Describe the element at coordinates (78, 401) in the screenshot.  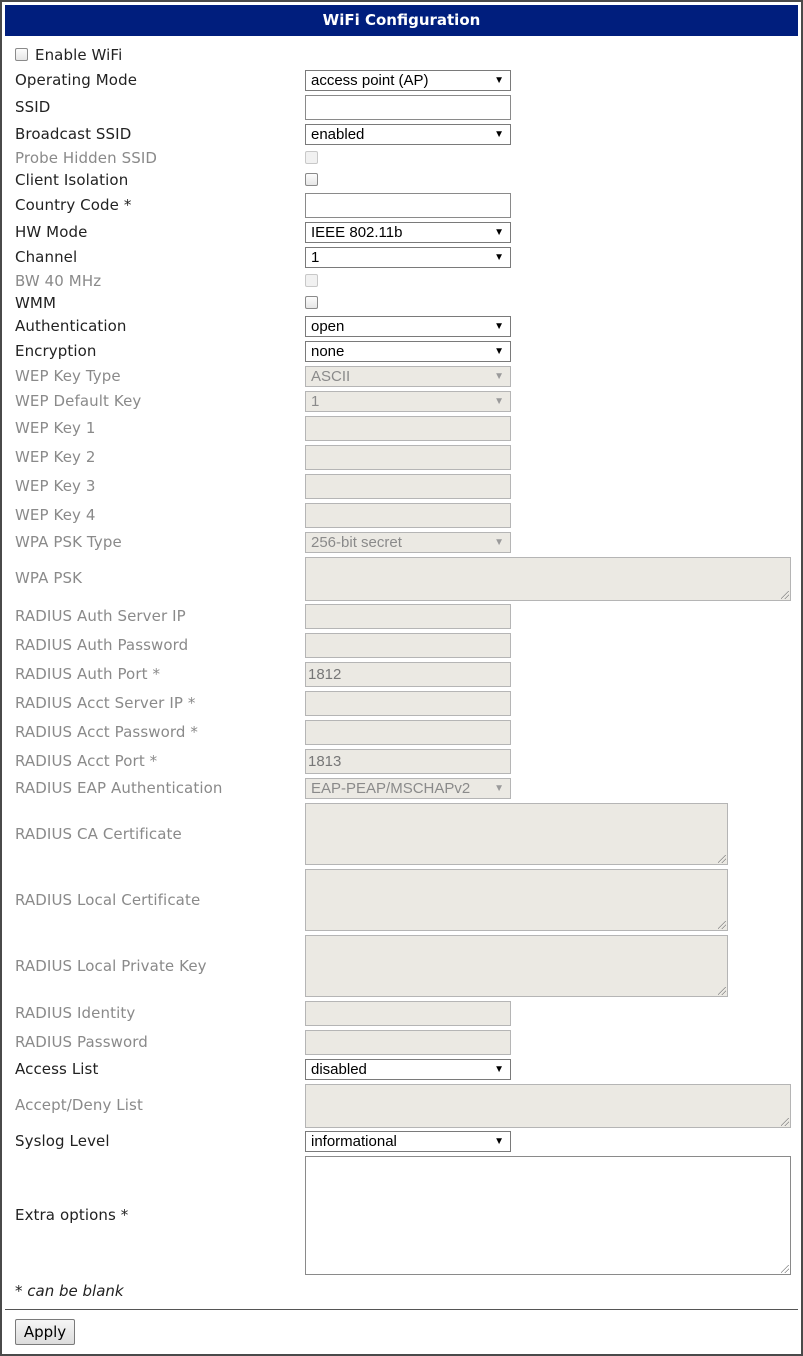
I see `wep-default-key-label: WEP Default Key` at that location.